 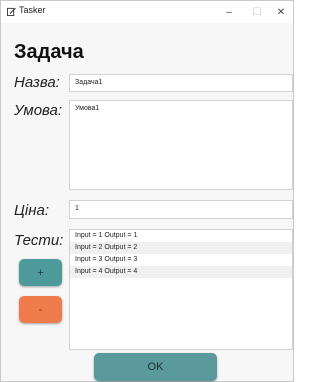 What do you see at coordinates (32, 10) in the screenshot?
I see `window-title: Tasker` at bounding box center [32, 10].